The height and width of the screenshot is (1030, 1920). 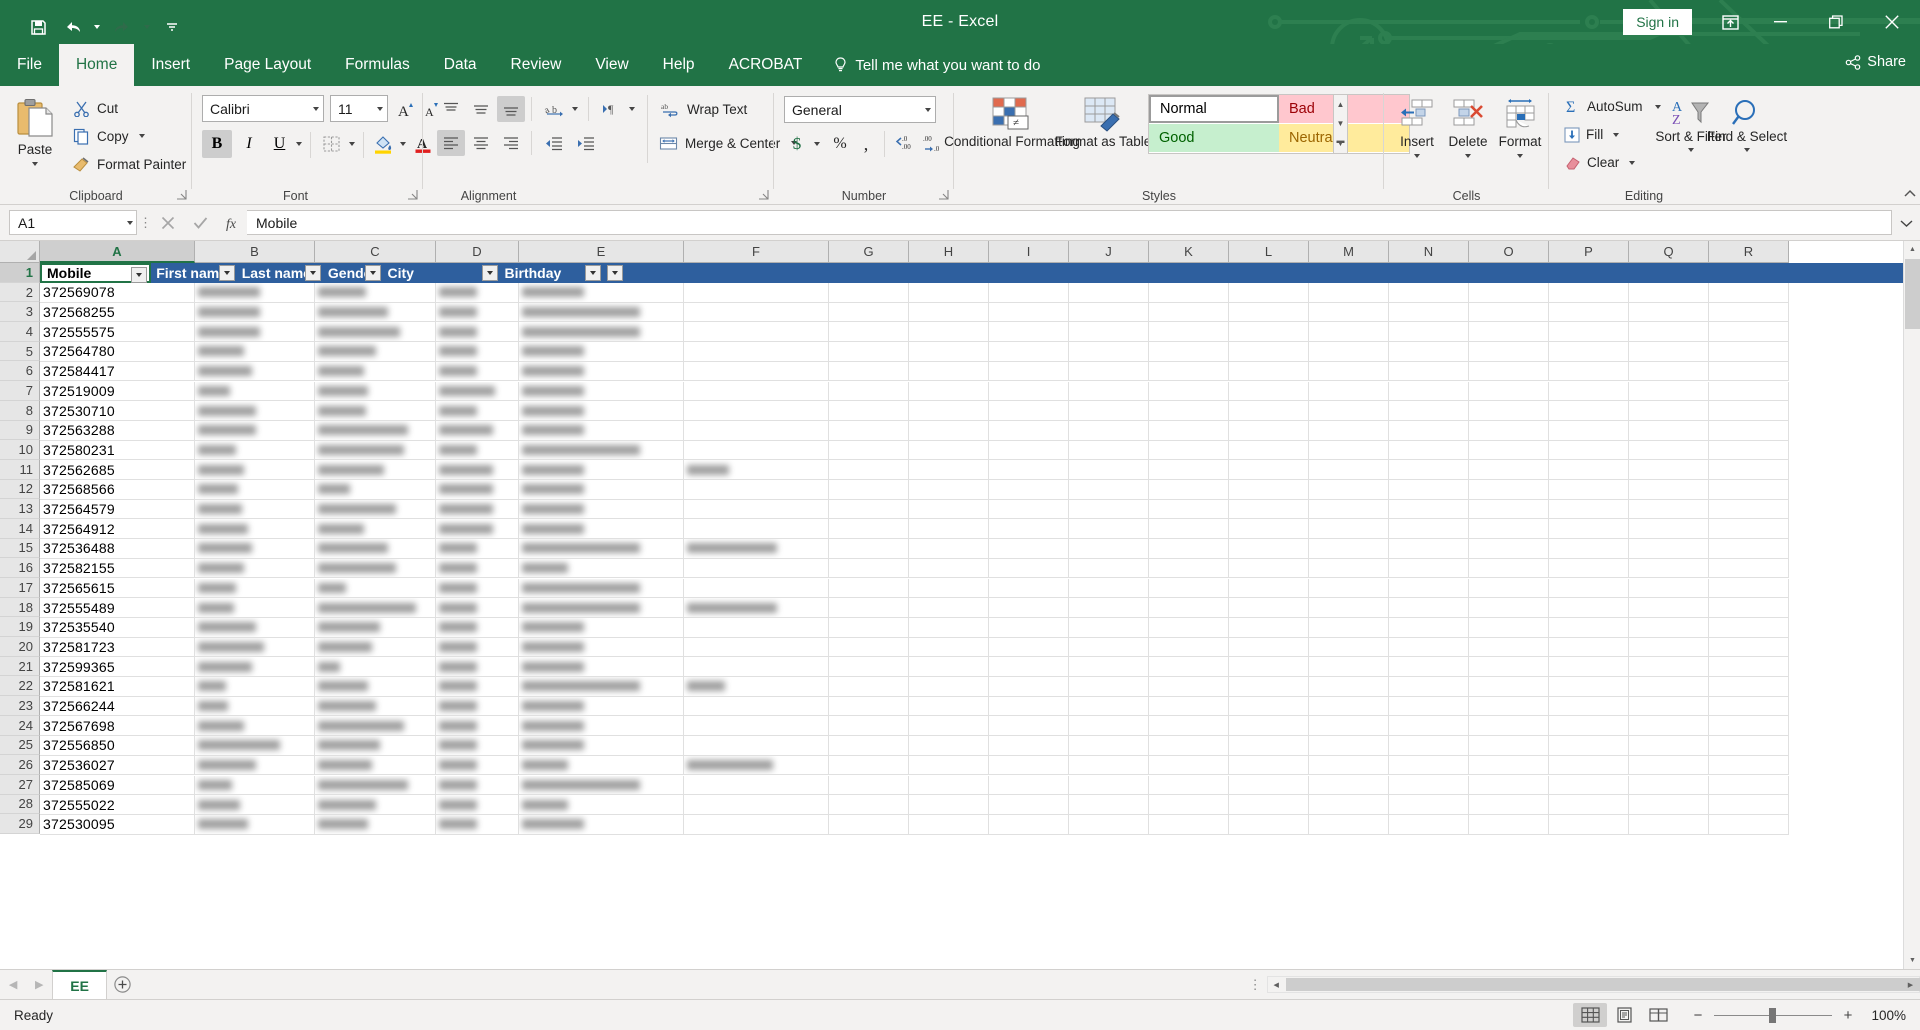 I want to click on tab-acrobat: ACROBAT, so click(x=766, y=65).